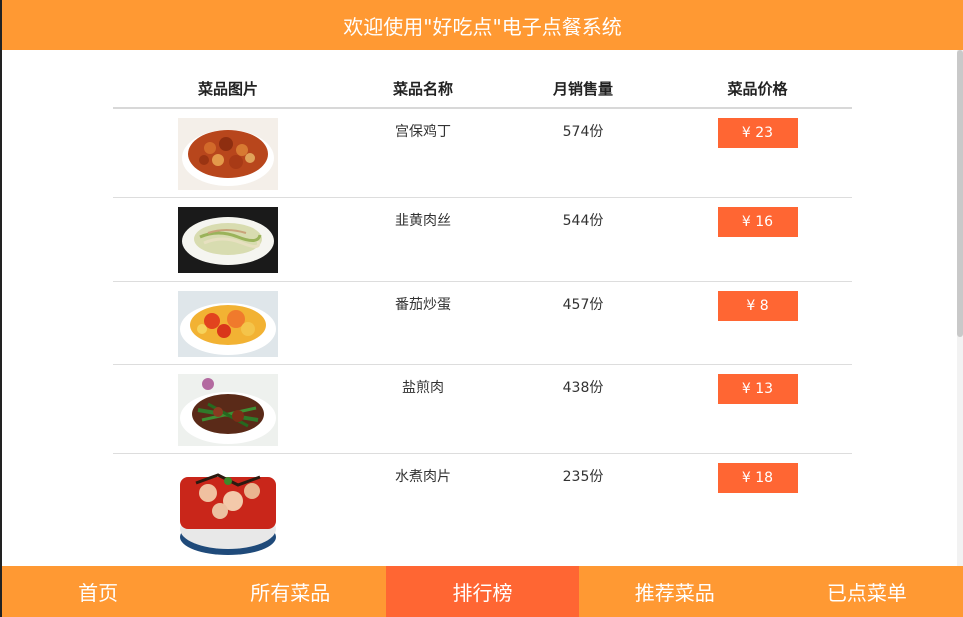 This screenshot has height=617, width=963. Describe the element at coordinates (423, 388) in the screenshot. I see `dish-name: 盐煎肉` at that location.